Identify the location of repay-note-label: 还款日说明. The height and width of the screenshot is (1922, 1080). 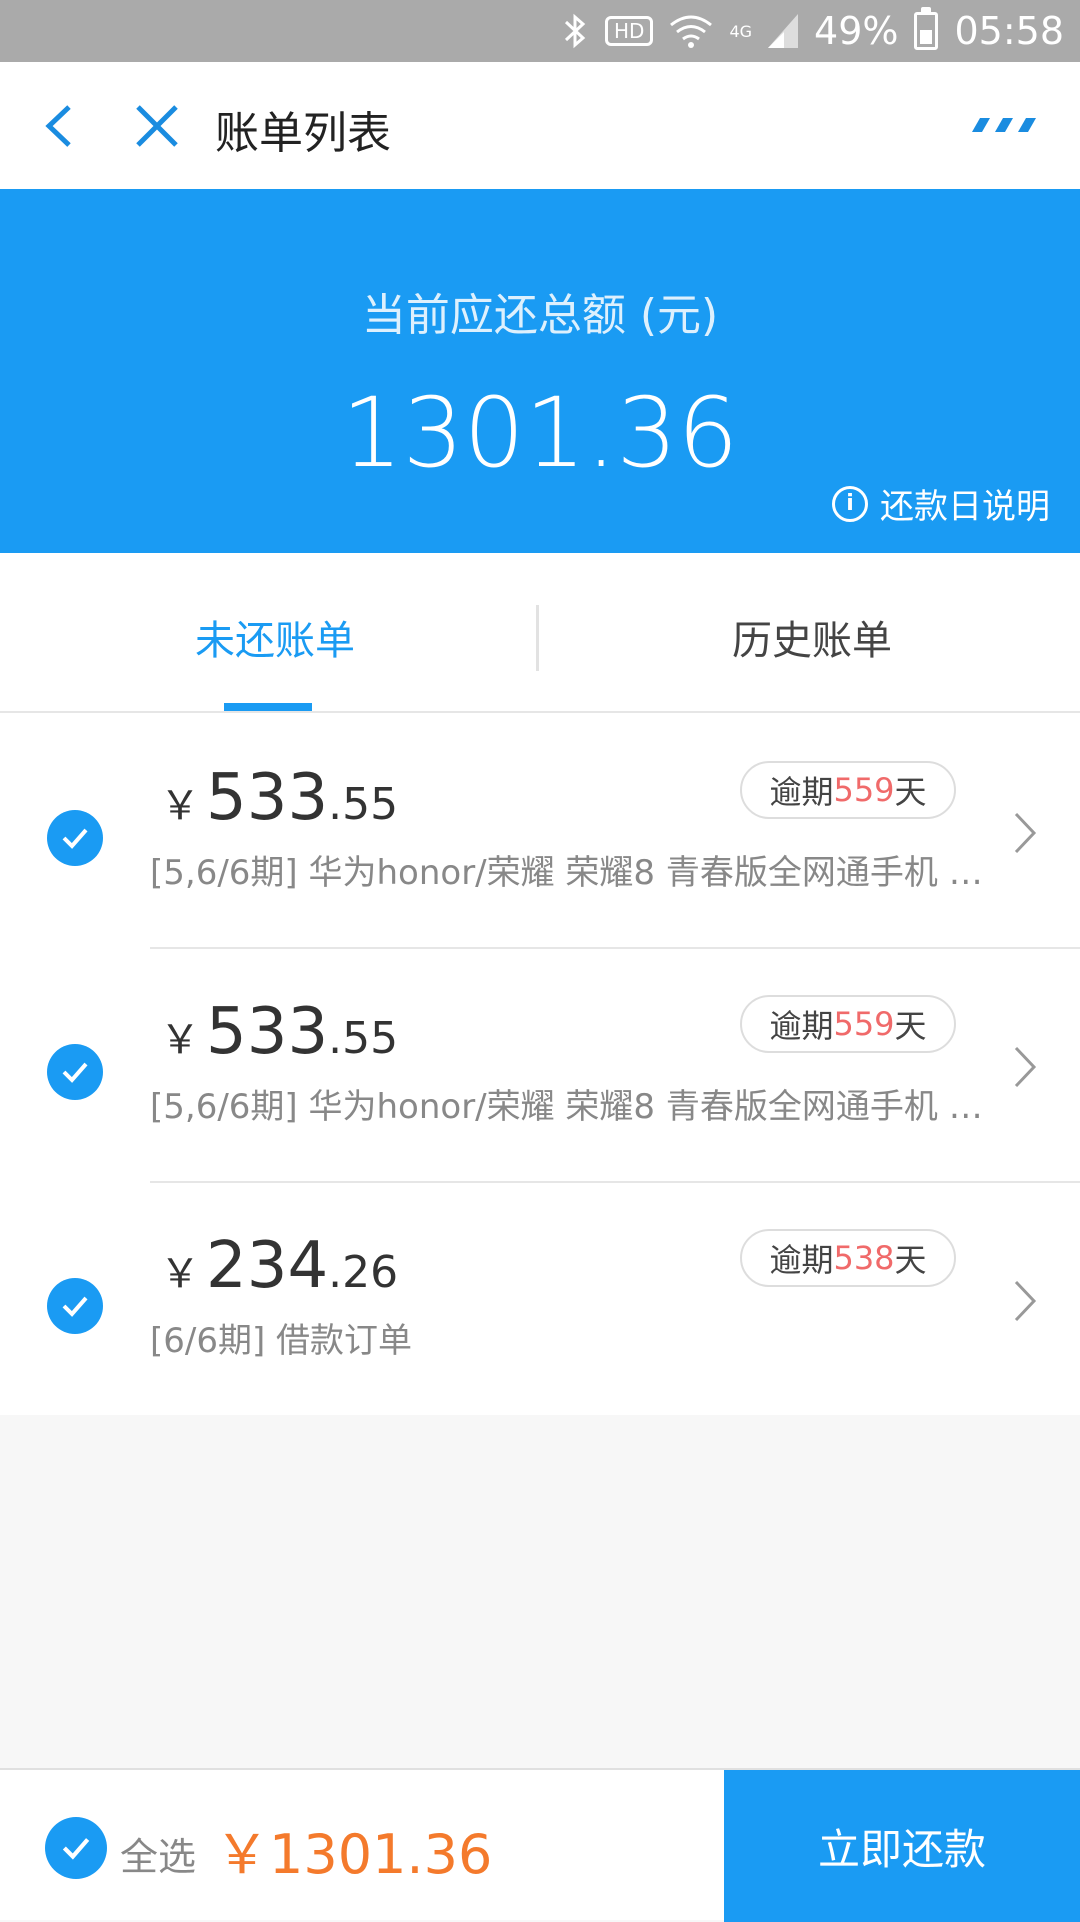
(965, 507).